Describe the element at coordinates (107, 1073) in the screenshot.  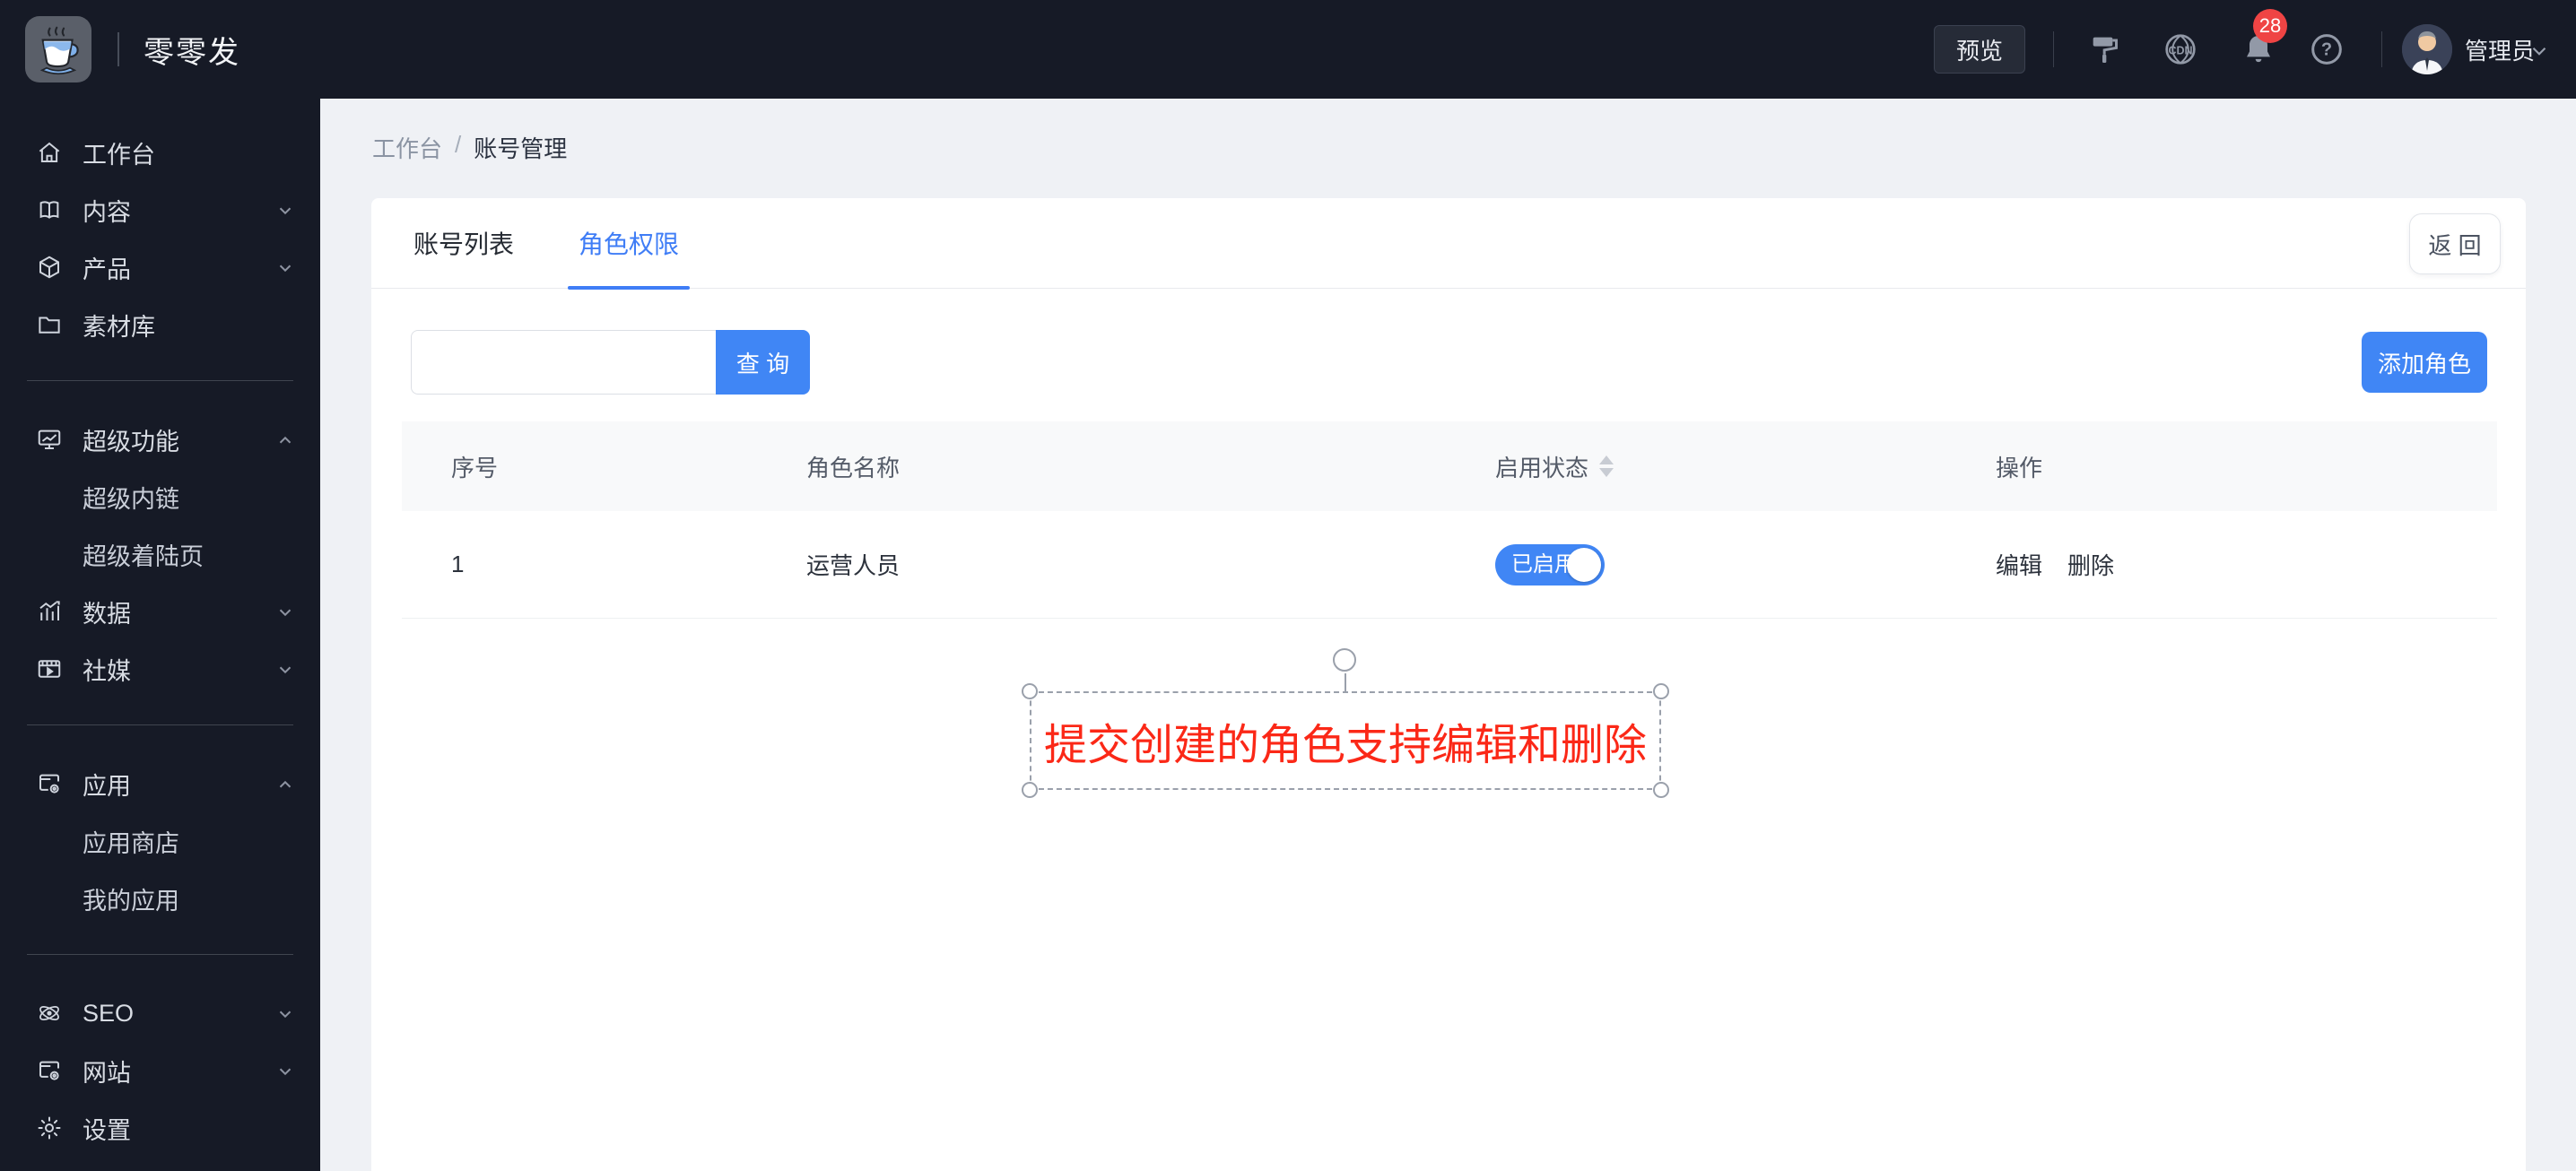
I see `sidebar-item-label: 网站` at that location.